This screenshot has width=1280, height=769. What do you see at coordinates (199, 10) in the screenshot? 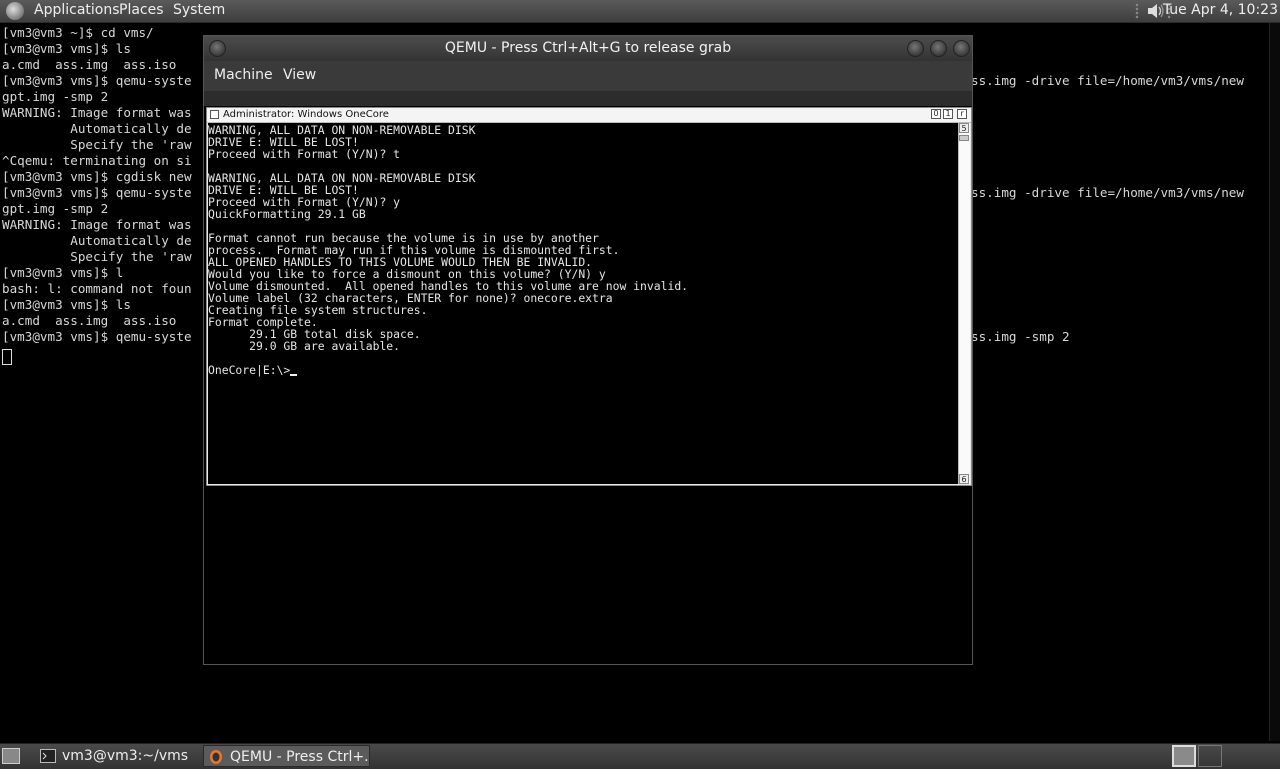
I see `system-menu: System` at bounding box center [199, 10].